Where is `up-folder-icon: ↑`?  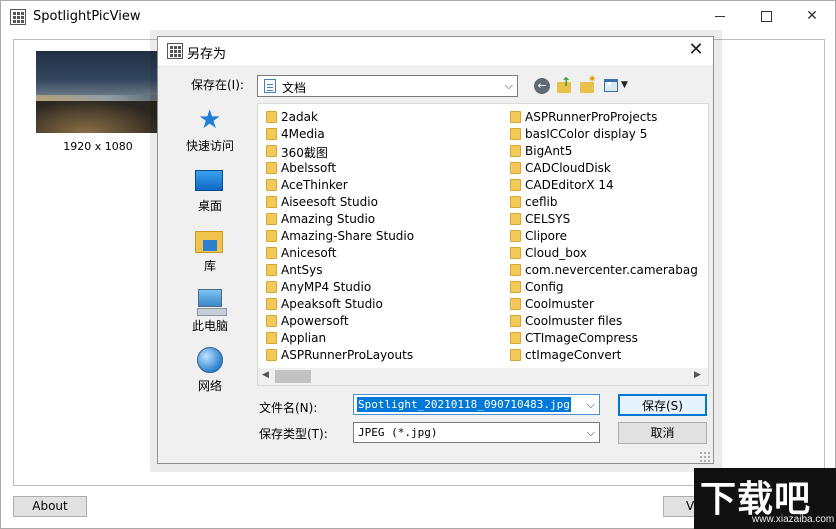
up-folder-icon: ↑ is located at coordinates (565, 84).